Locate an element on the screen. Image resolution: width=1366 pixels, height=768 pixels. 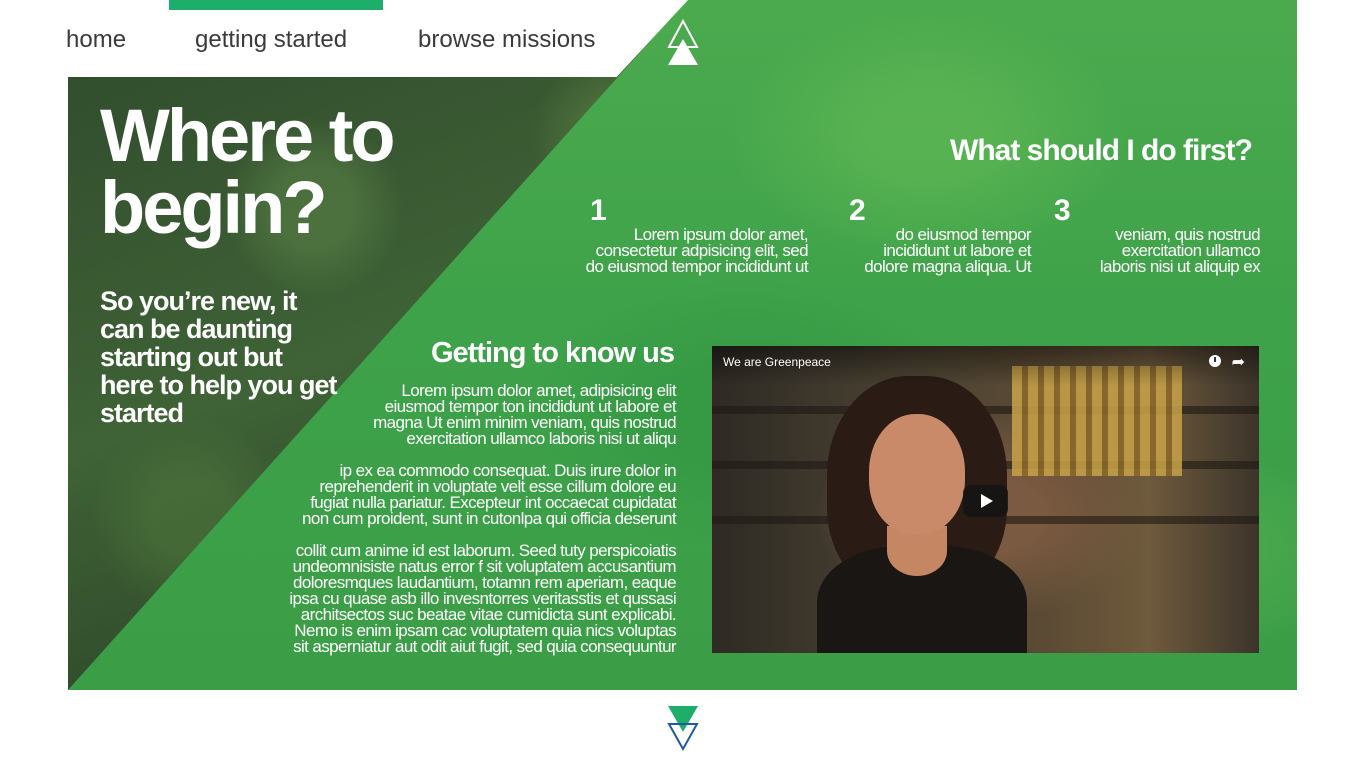
video-title: We are Greenpeace is located at coordinates (777, 362).